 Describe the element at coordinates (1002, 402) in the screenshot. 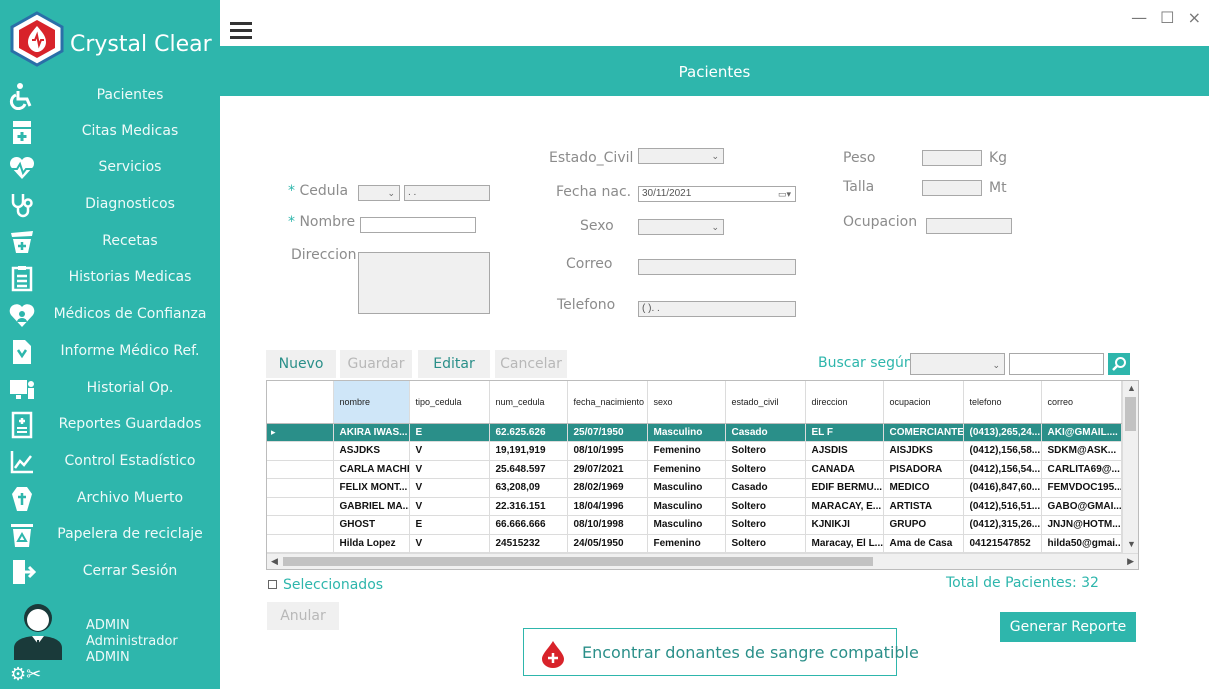

I see `column-header: telefono` at that location.